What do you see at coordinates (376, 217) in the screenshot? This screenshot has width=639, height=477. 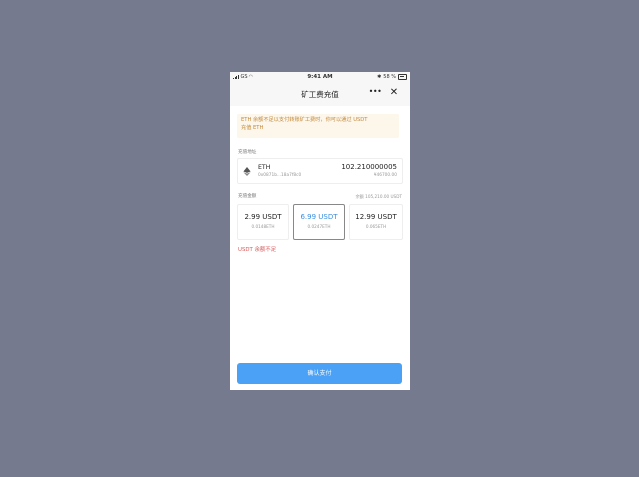 I see `option-price: 12.99 USDT` at bounding box center [376, 217].